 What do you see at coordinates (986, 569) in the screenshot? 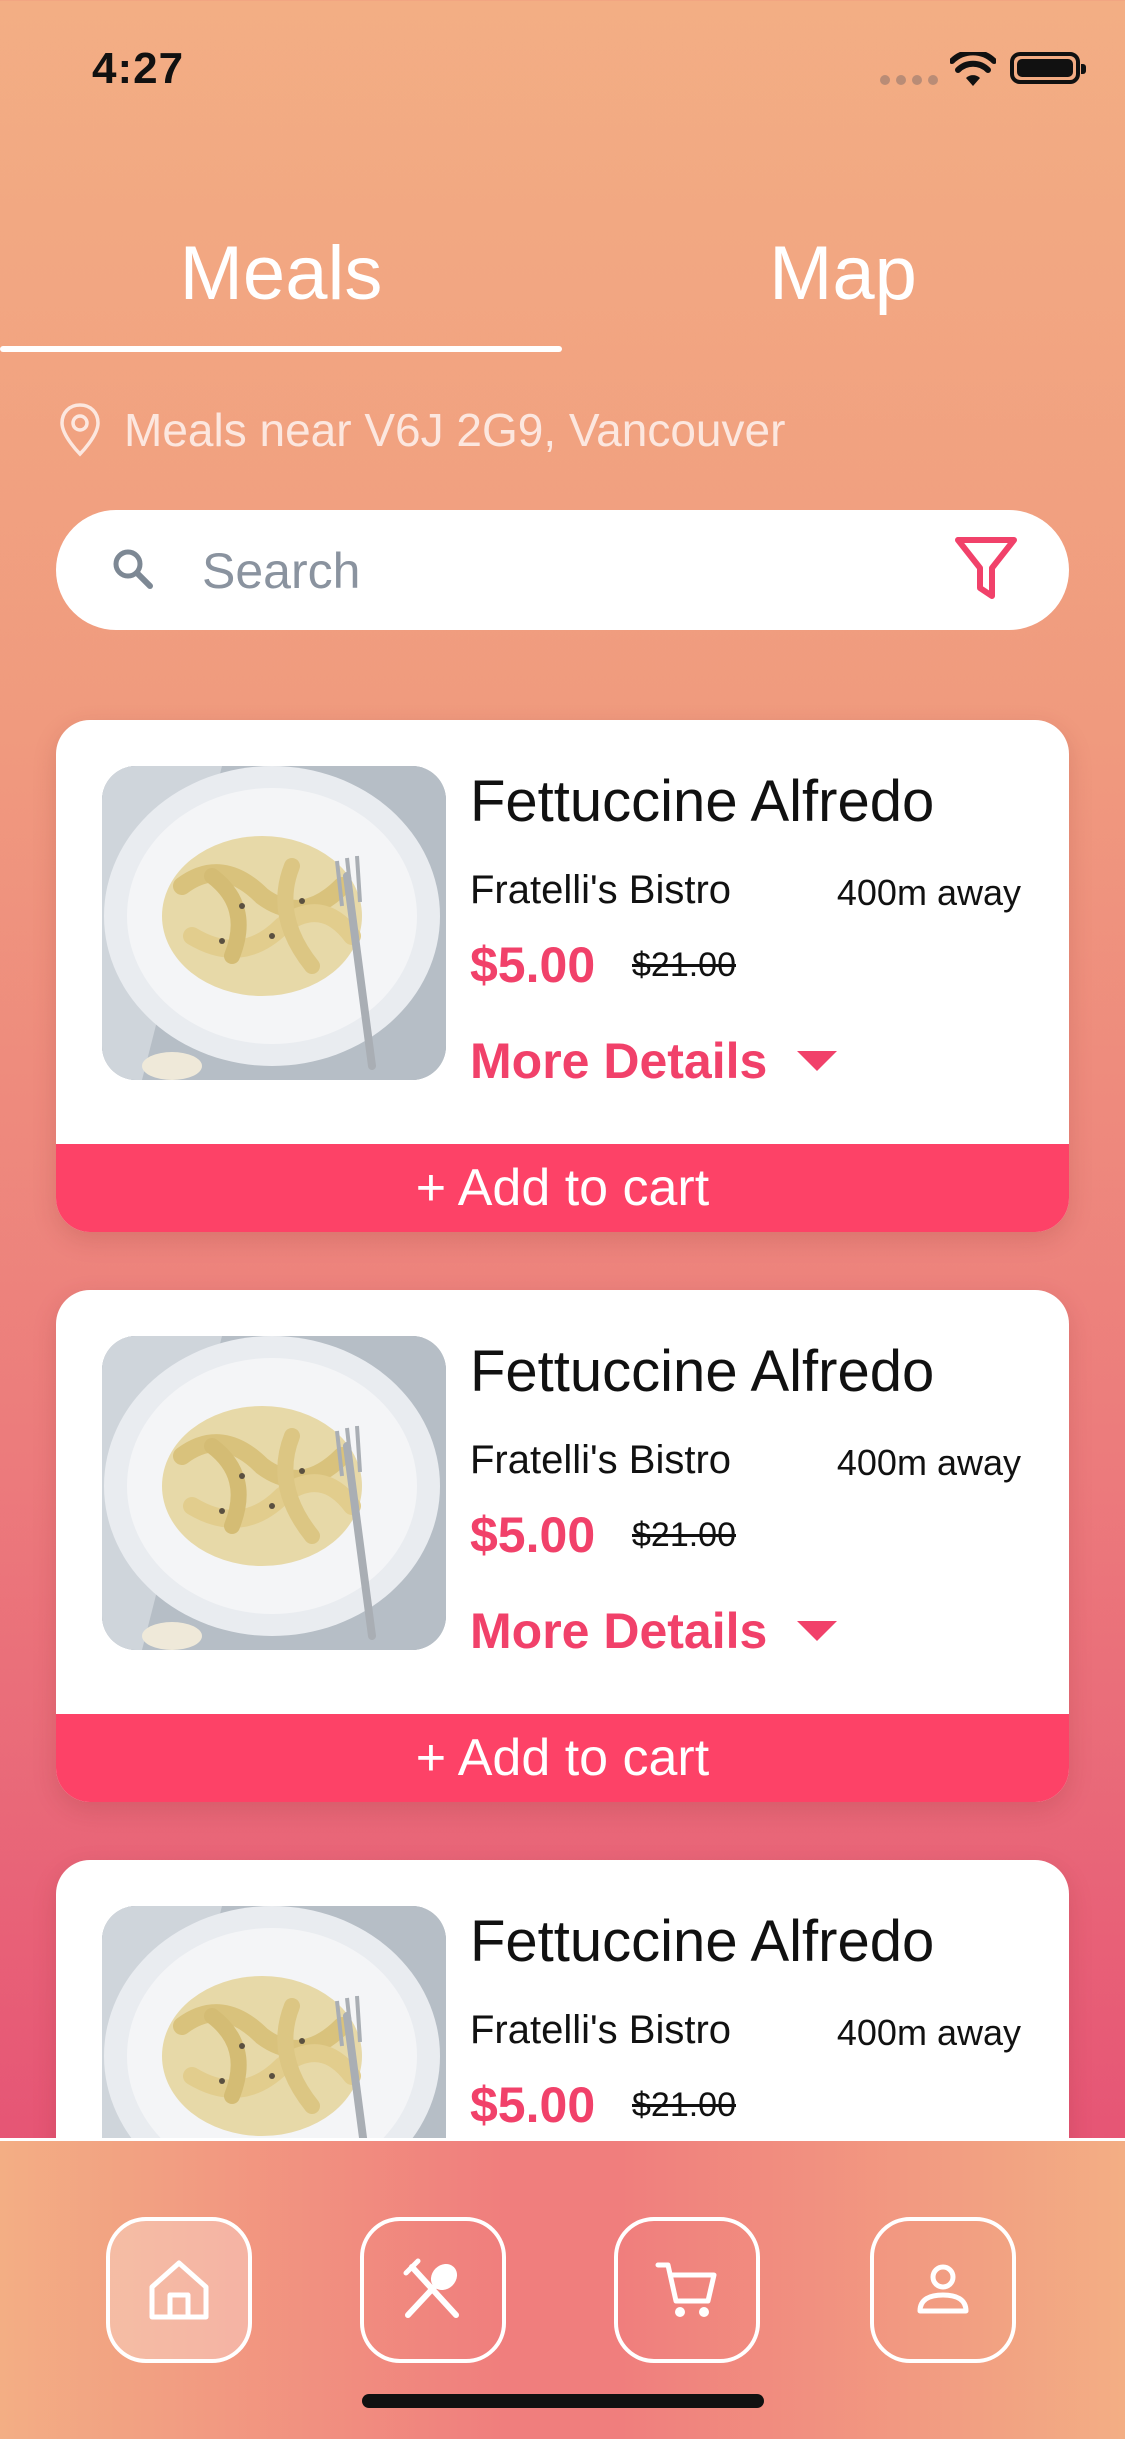
I see `filter-icon` at bounding box center [986, 569].